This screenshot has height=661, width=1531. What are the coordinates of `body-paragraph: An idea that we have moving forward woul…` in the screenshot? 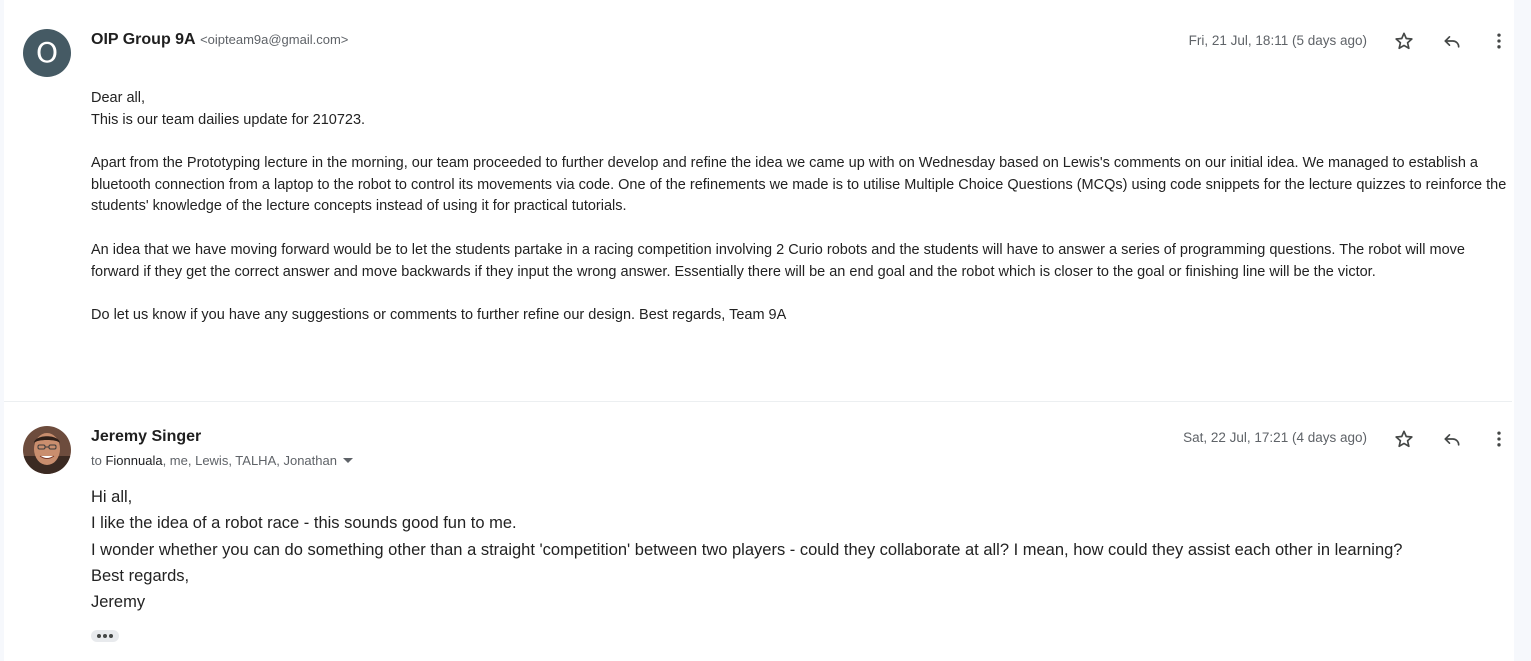 It's located at (778, 260).